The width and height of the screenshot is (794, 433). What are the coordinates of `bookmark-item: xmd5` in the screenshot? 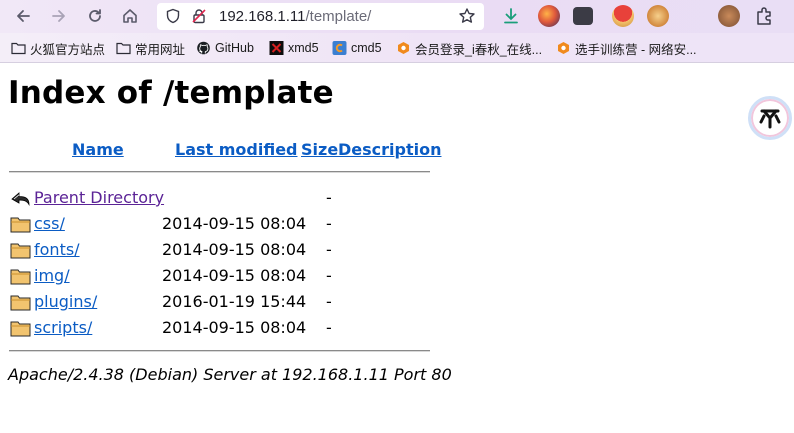 It's located at (294, 48).